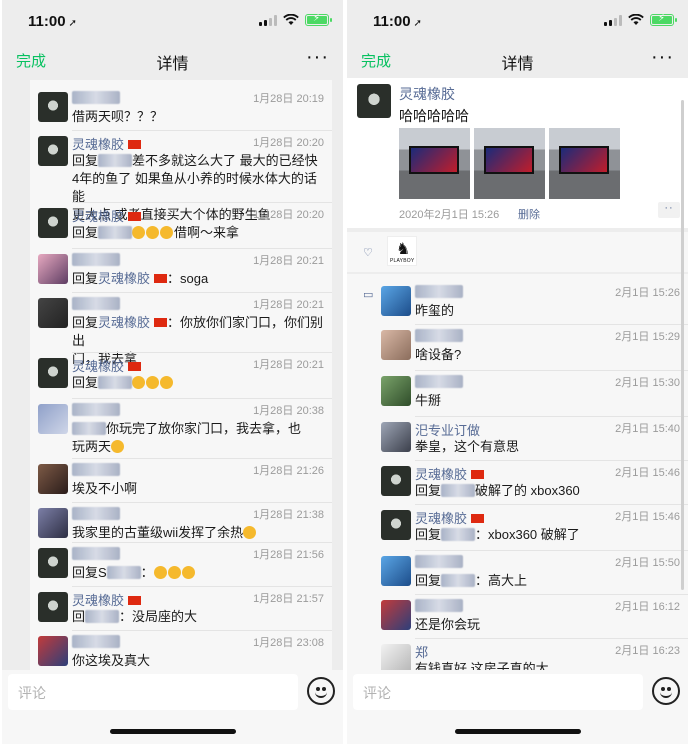 The height and width of the screenshot is (744, 690). I want to click on commenter-name: 郑, so click(421, 651).